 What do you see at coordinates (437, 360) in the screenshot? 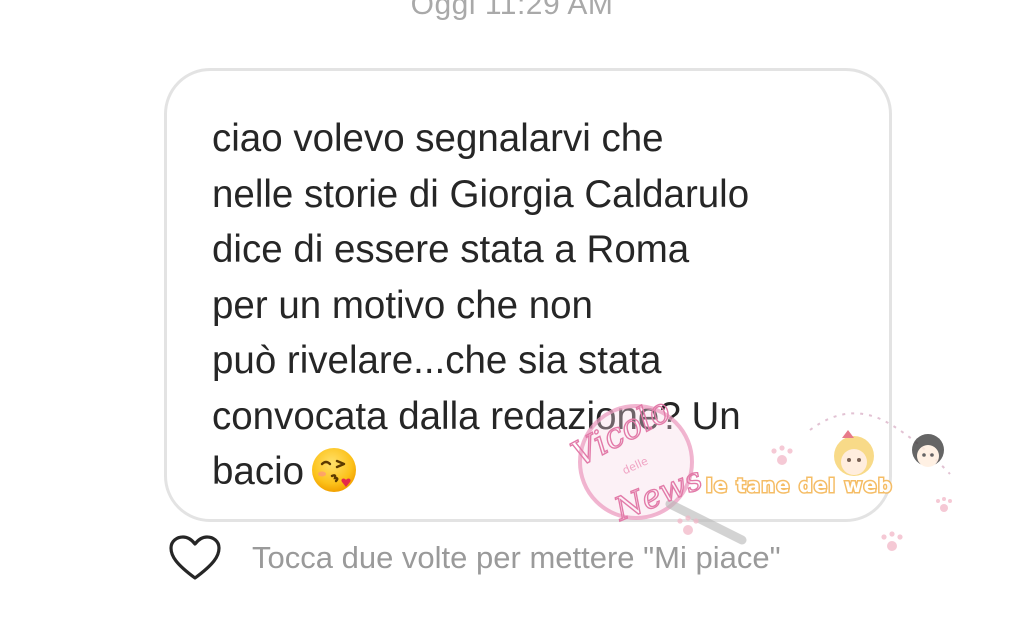
I see `message-line: può rivelare...che sia stata` at bounding box center [437, 360].